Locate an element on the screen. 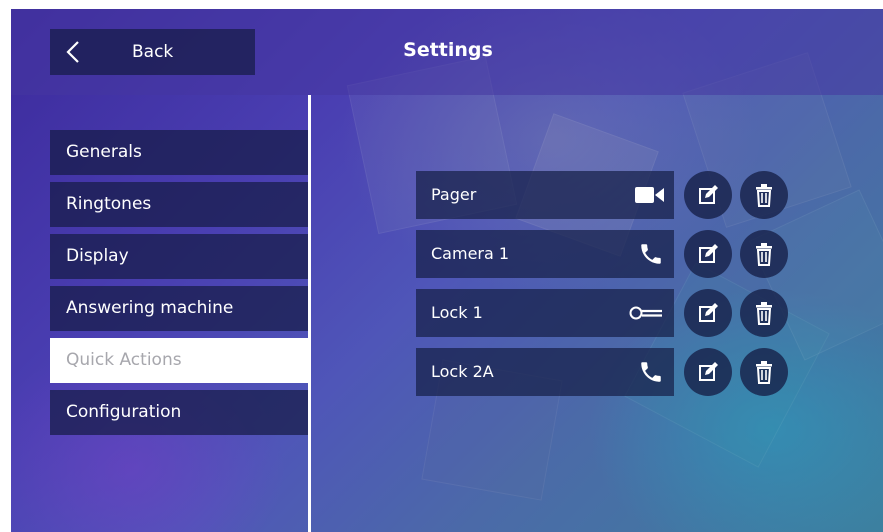 This screenshot has height=532, width=883. quick-action-label: Camera 1 is located at coordinates (545, 254).